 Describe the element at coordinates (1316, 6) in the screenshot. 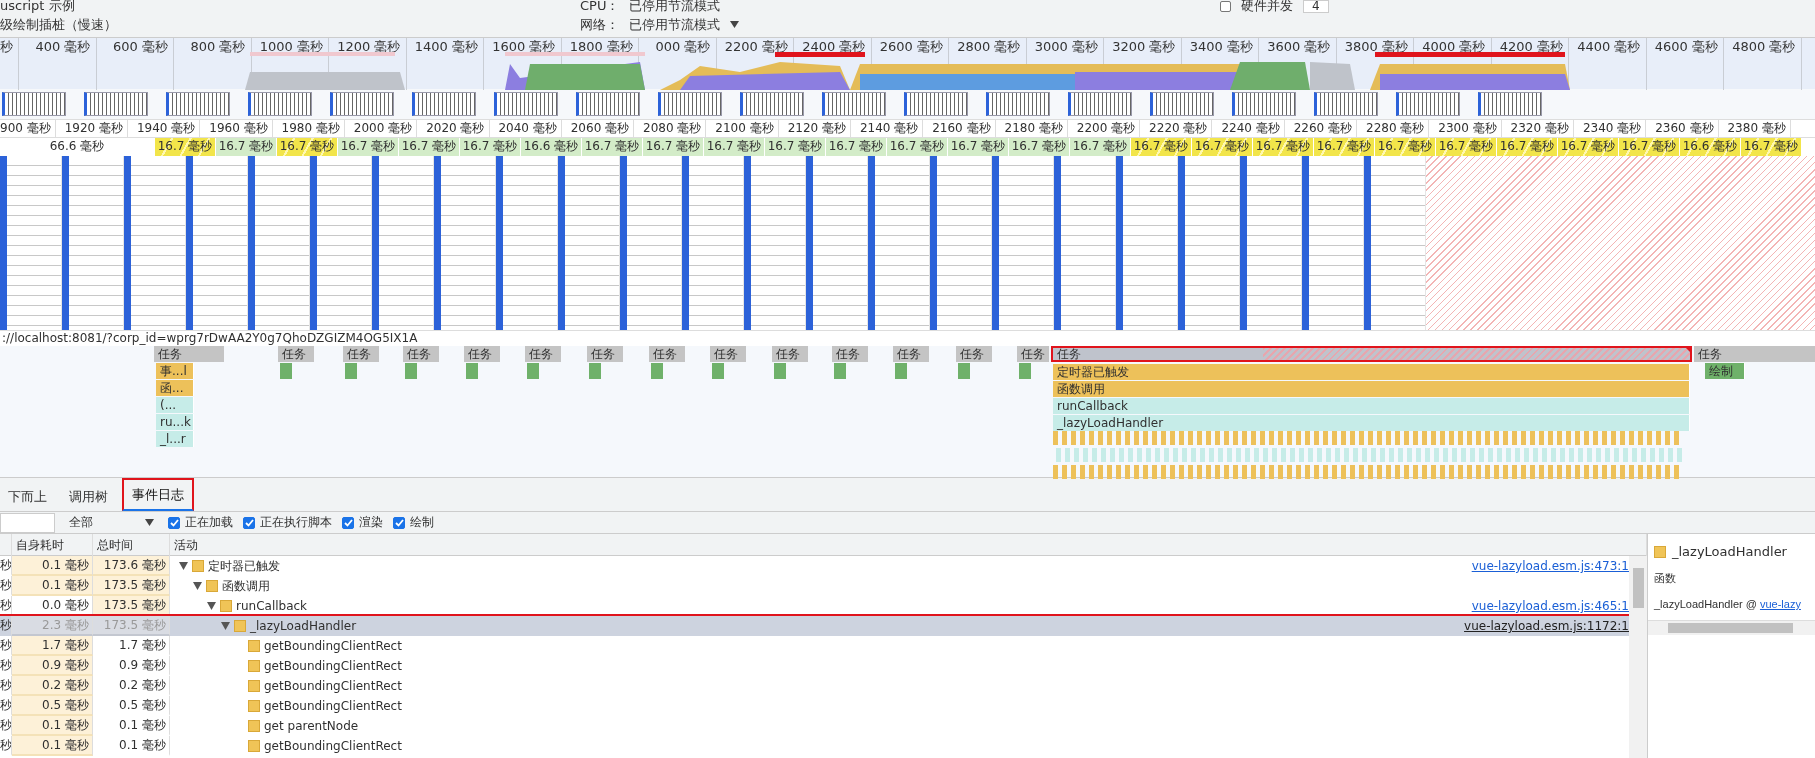

I see `hardware-field: 4` at that location.